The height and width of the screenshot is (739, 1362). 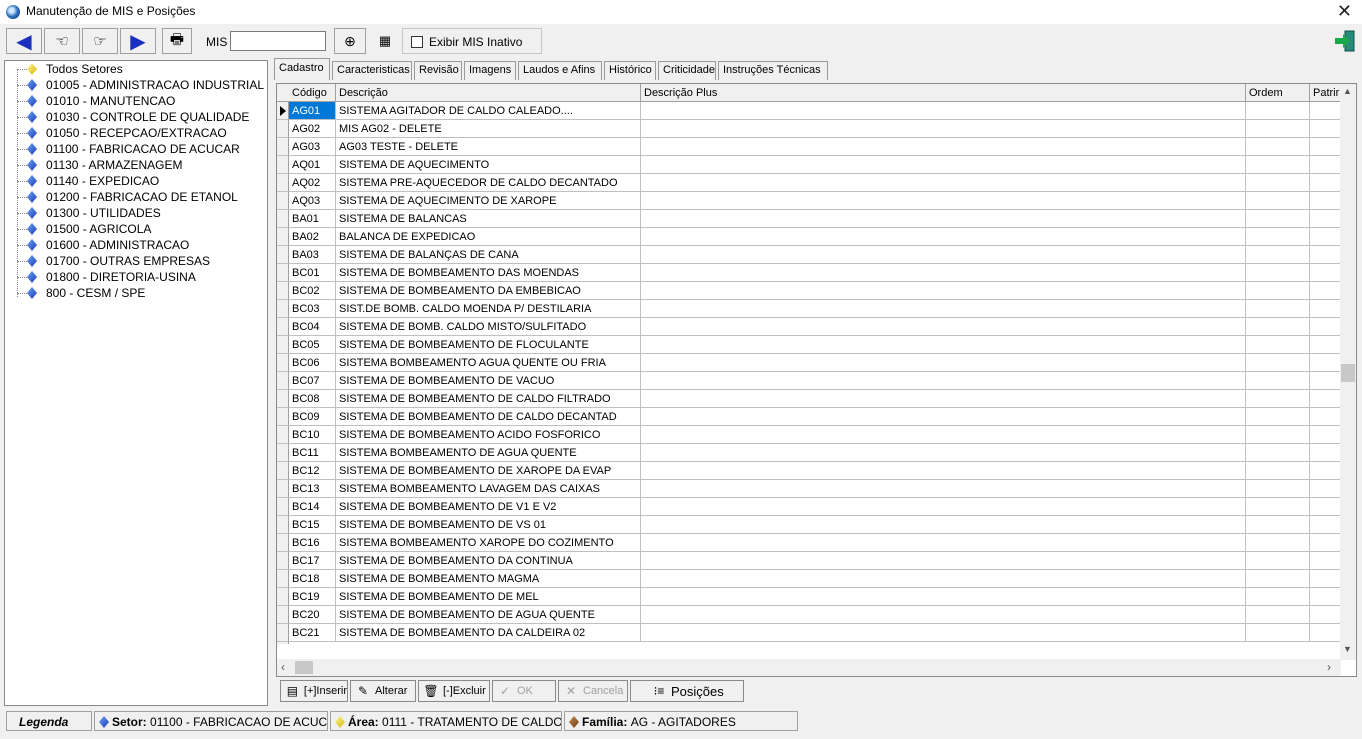 I want to click on table-cell: AQ03, so click(x=312, y=201).